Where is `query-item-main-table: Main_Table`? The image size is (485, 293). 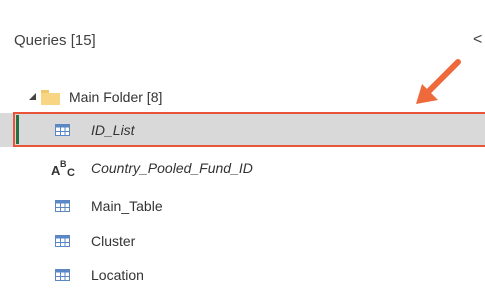 query-item-main-table: Main_Table is located at coordinates (242, 206).